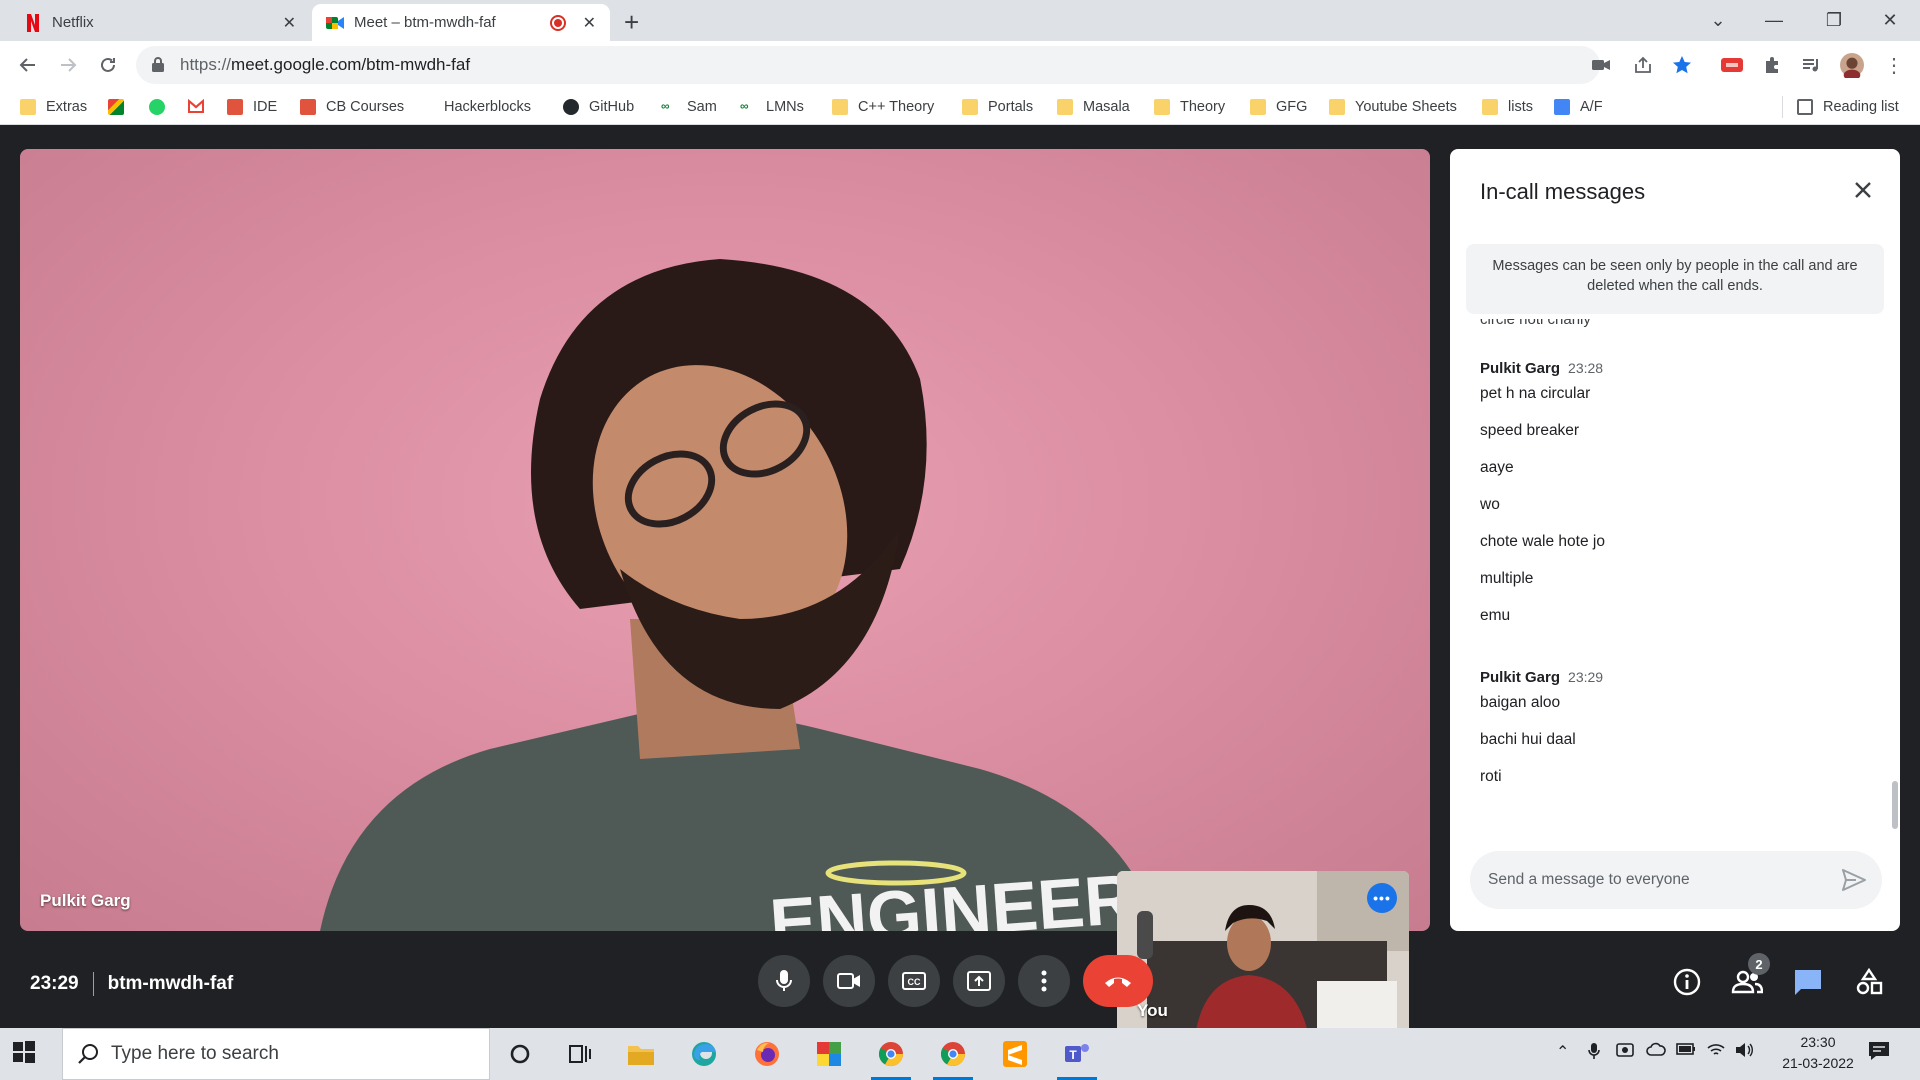 The image size is (1920, 1080). Describe the element at coordinates (1772, 65) in the screenshot. I see `extensions-puzzle-icon` at that location.